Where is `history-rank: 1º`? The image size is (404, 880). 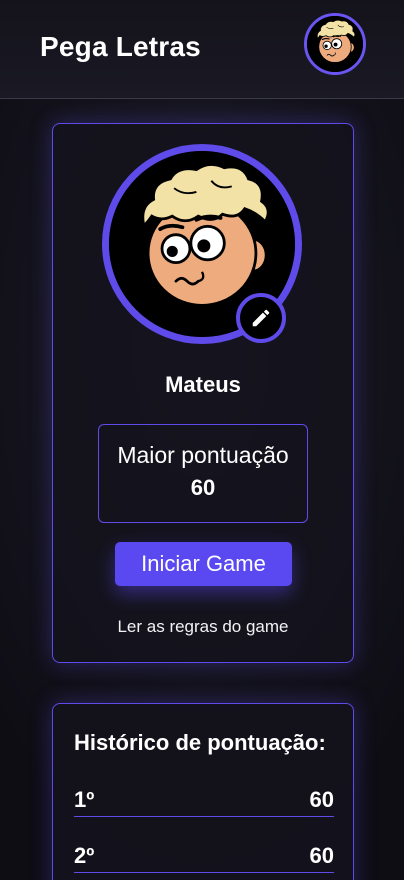 history-rank: 1º is located at coordinates (84, 799).